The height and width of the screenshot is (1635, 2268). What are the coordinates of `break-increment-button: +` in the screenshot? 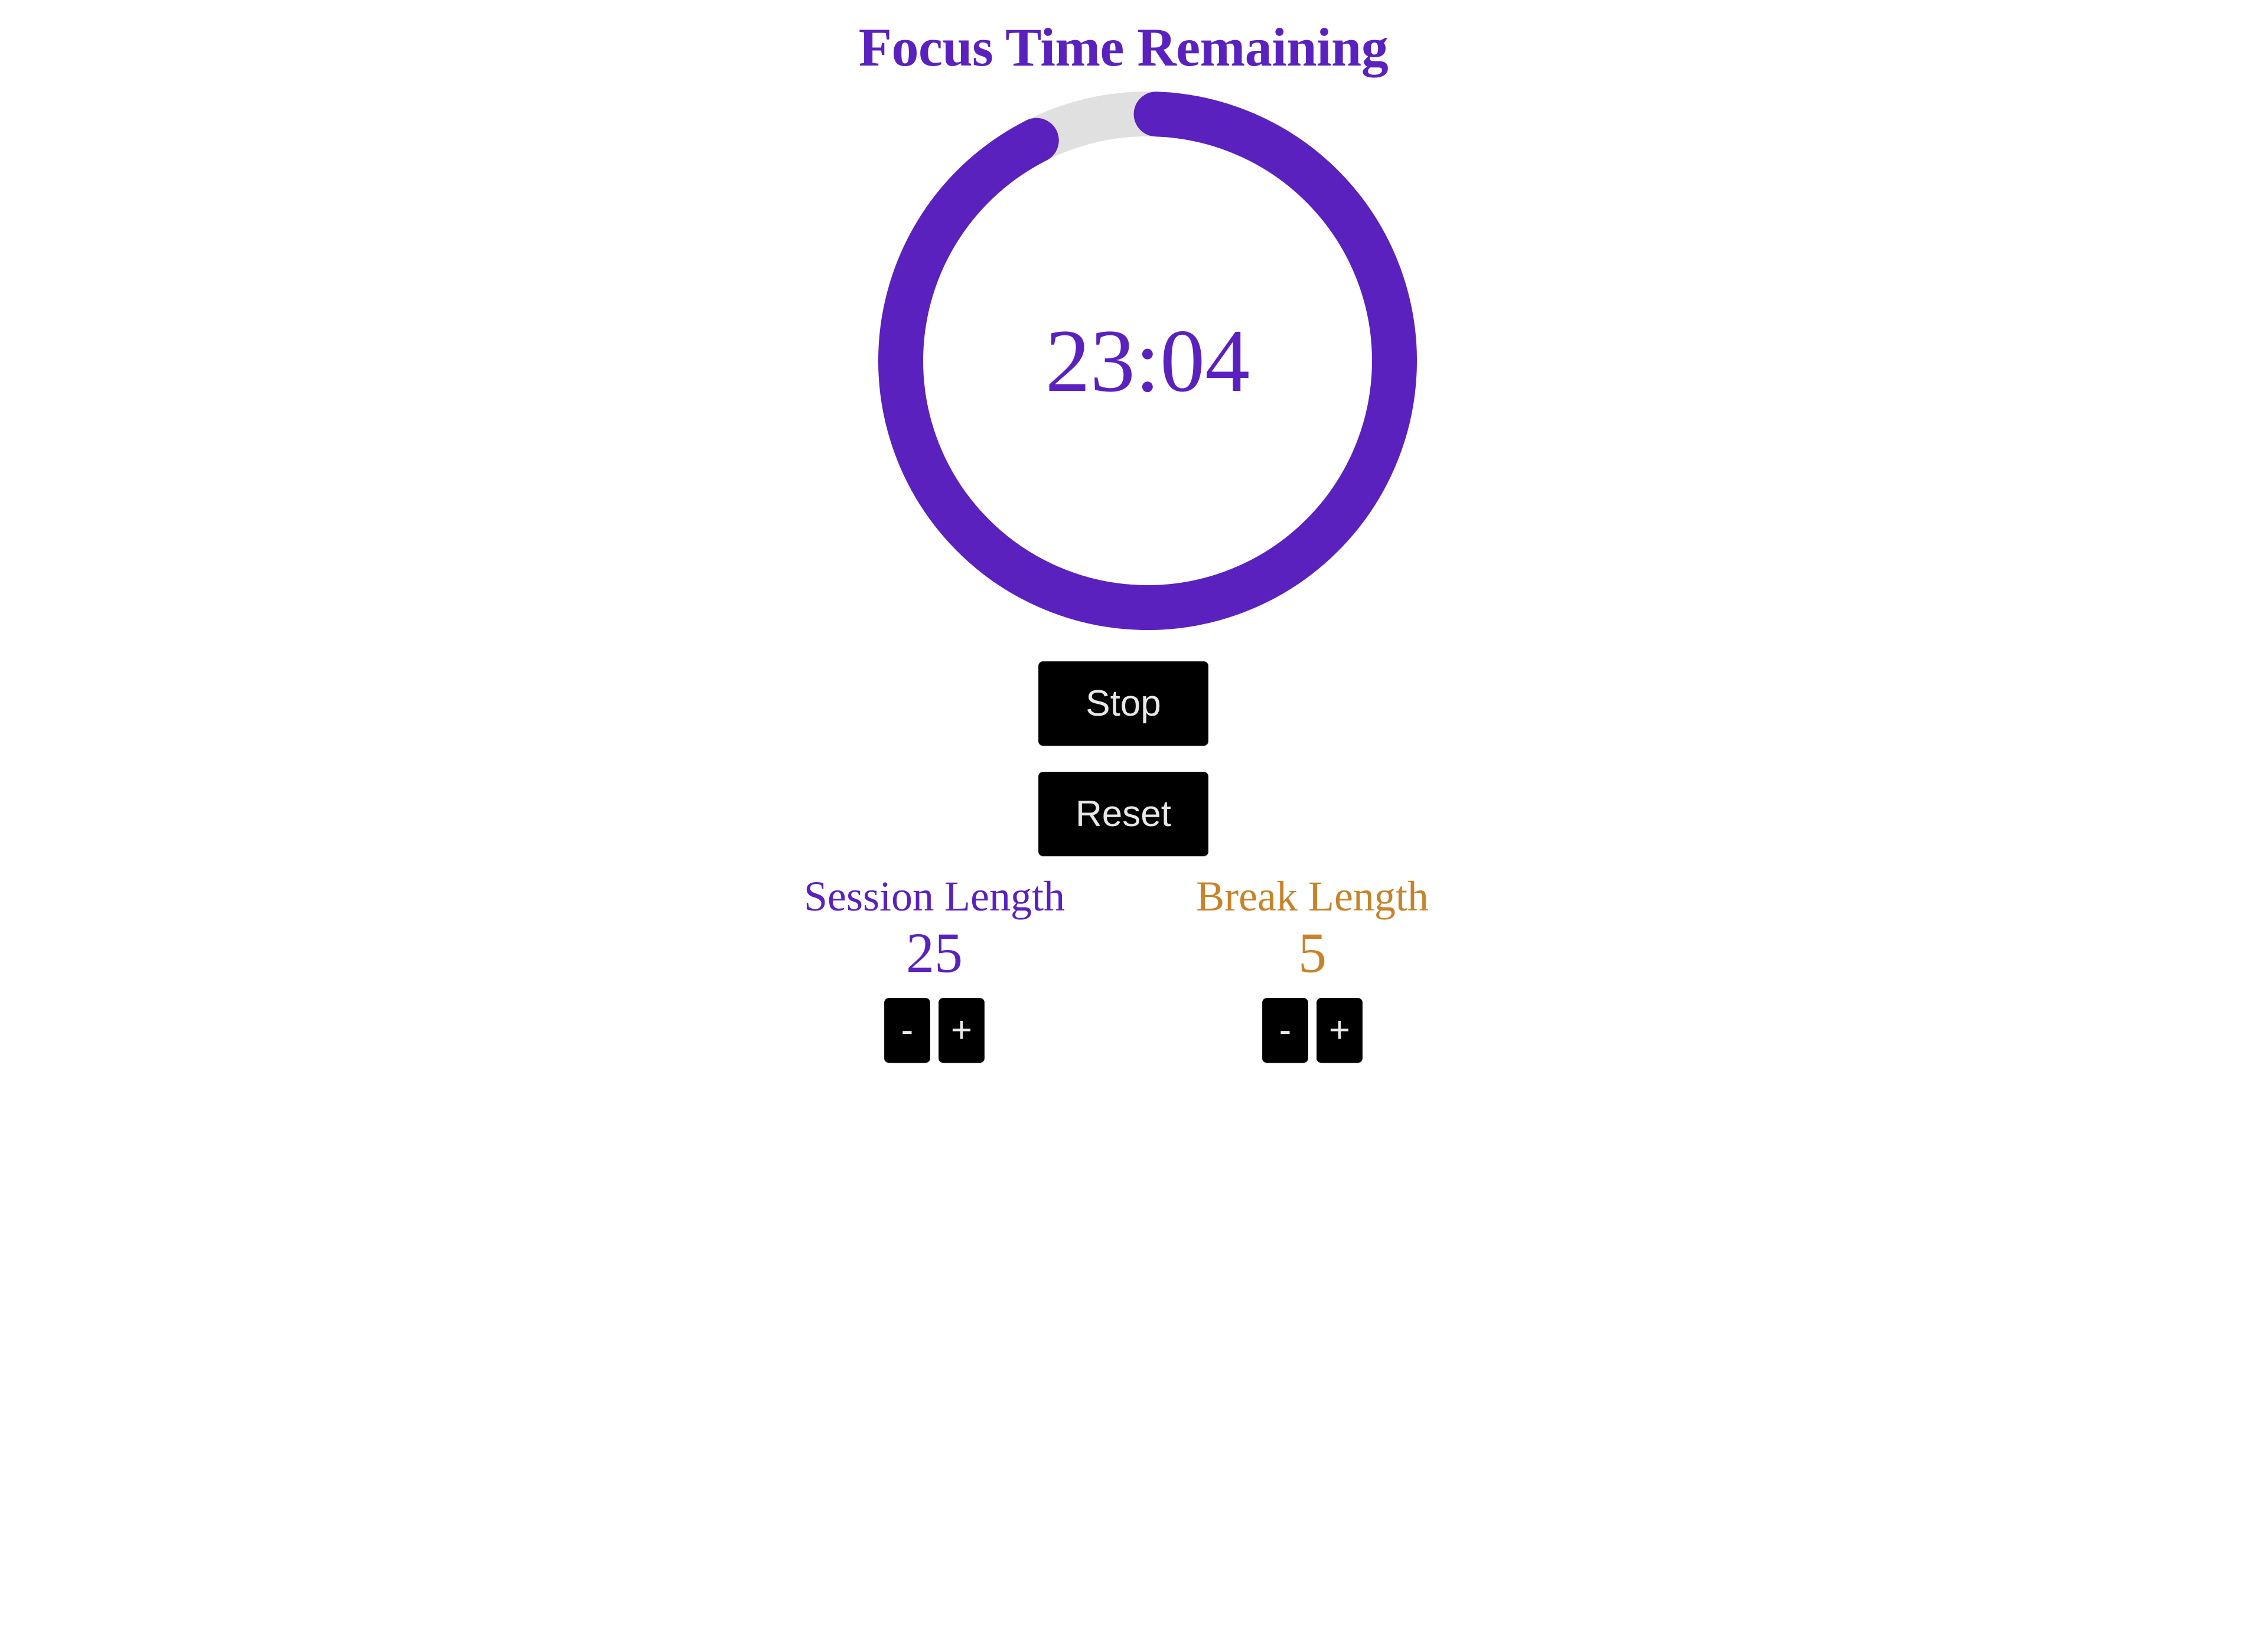 It's located at (1340, 1030).